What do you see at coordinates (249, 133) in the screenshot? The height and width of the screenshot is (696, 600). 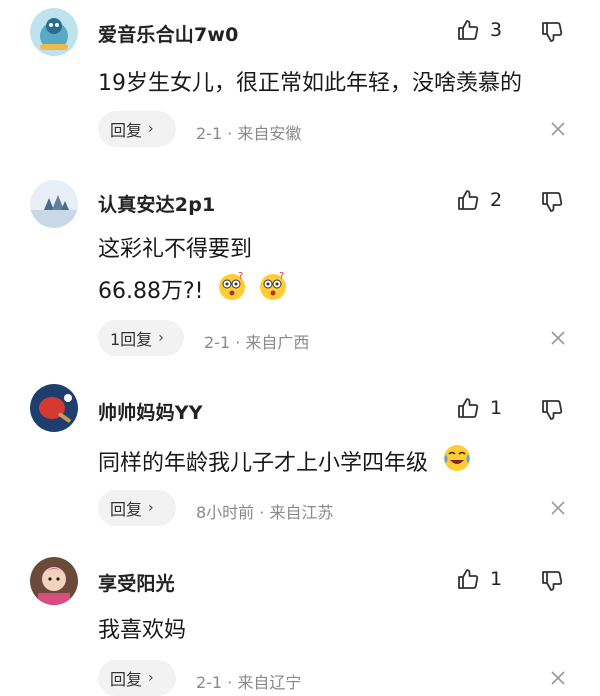 I see `comment-meta: 2-1 · 来自安徽` at bounding box center [249, 133].